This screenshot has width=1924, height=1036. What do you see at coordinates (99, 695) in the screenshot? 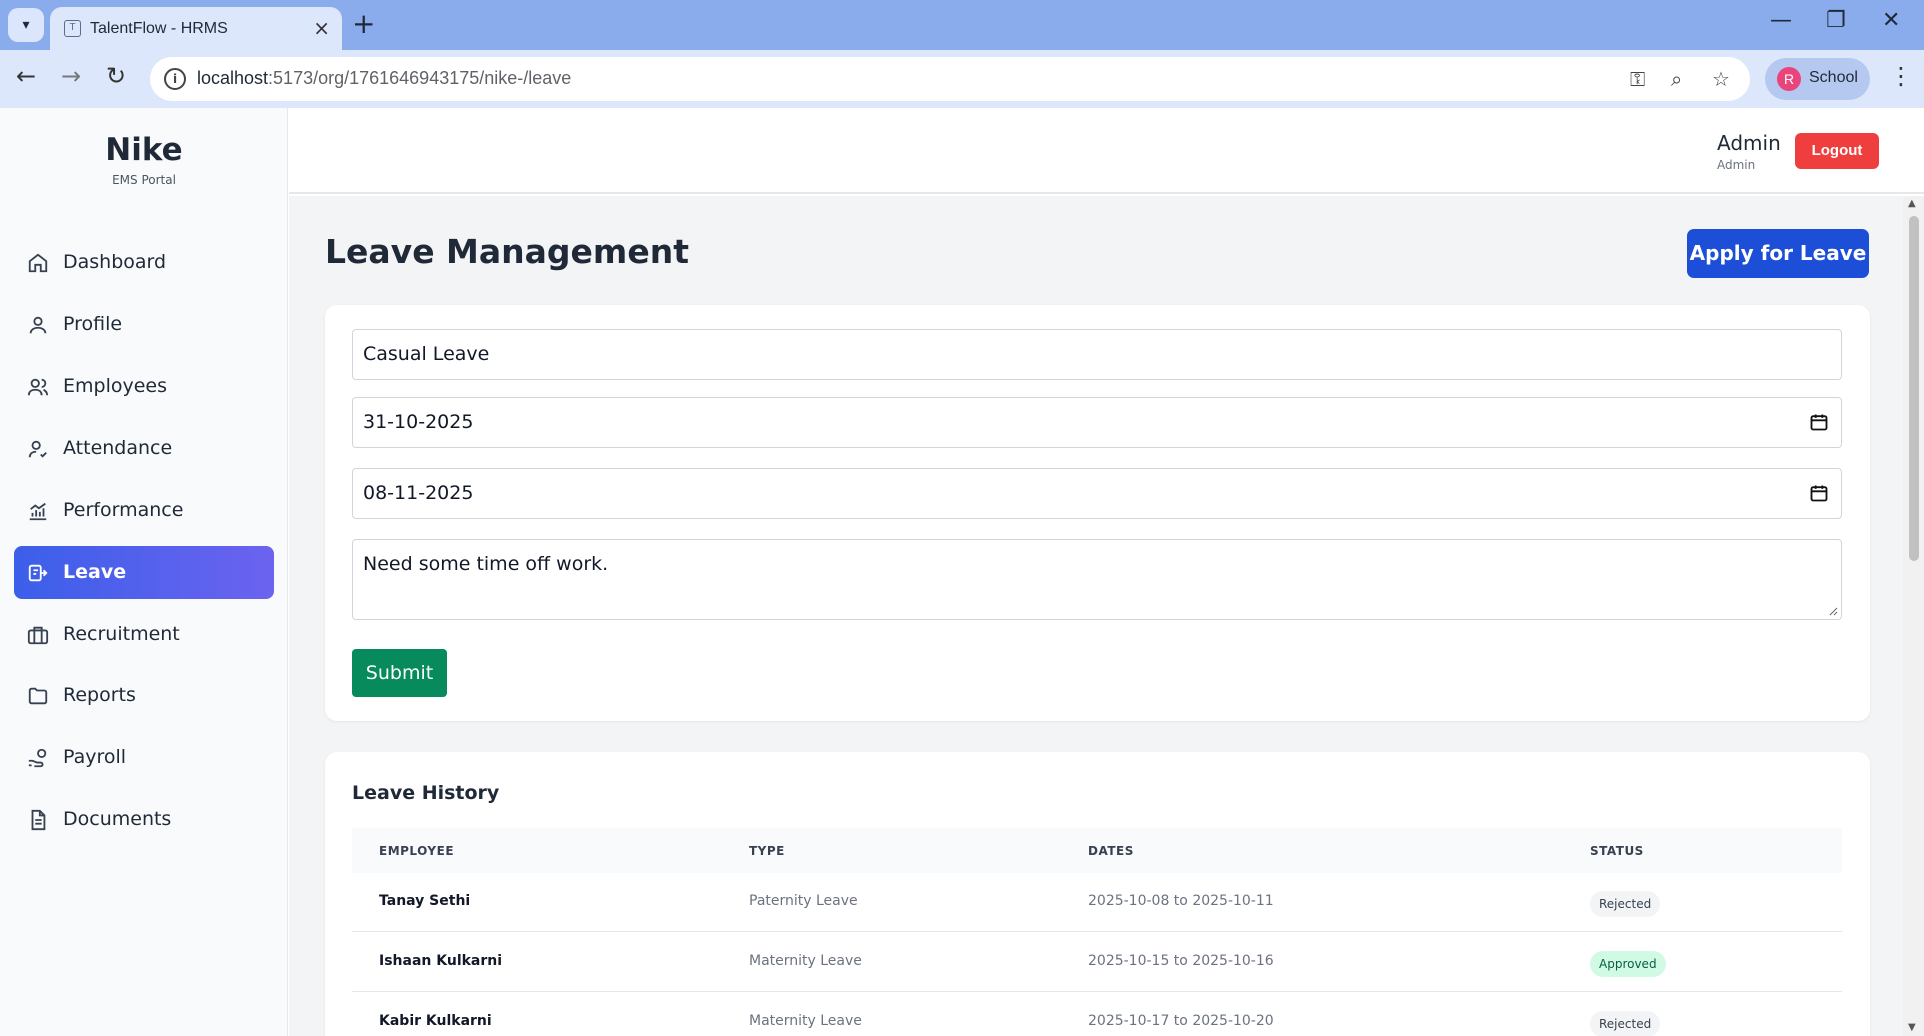
I see `sidebar-item-label: Reports` at bounding box center [99, 695].